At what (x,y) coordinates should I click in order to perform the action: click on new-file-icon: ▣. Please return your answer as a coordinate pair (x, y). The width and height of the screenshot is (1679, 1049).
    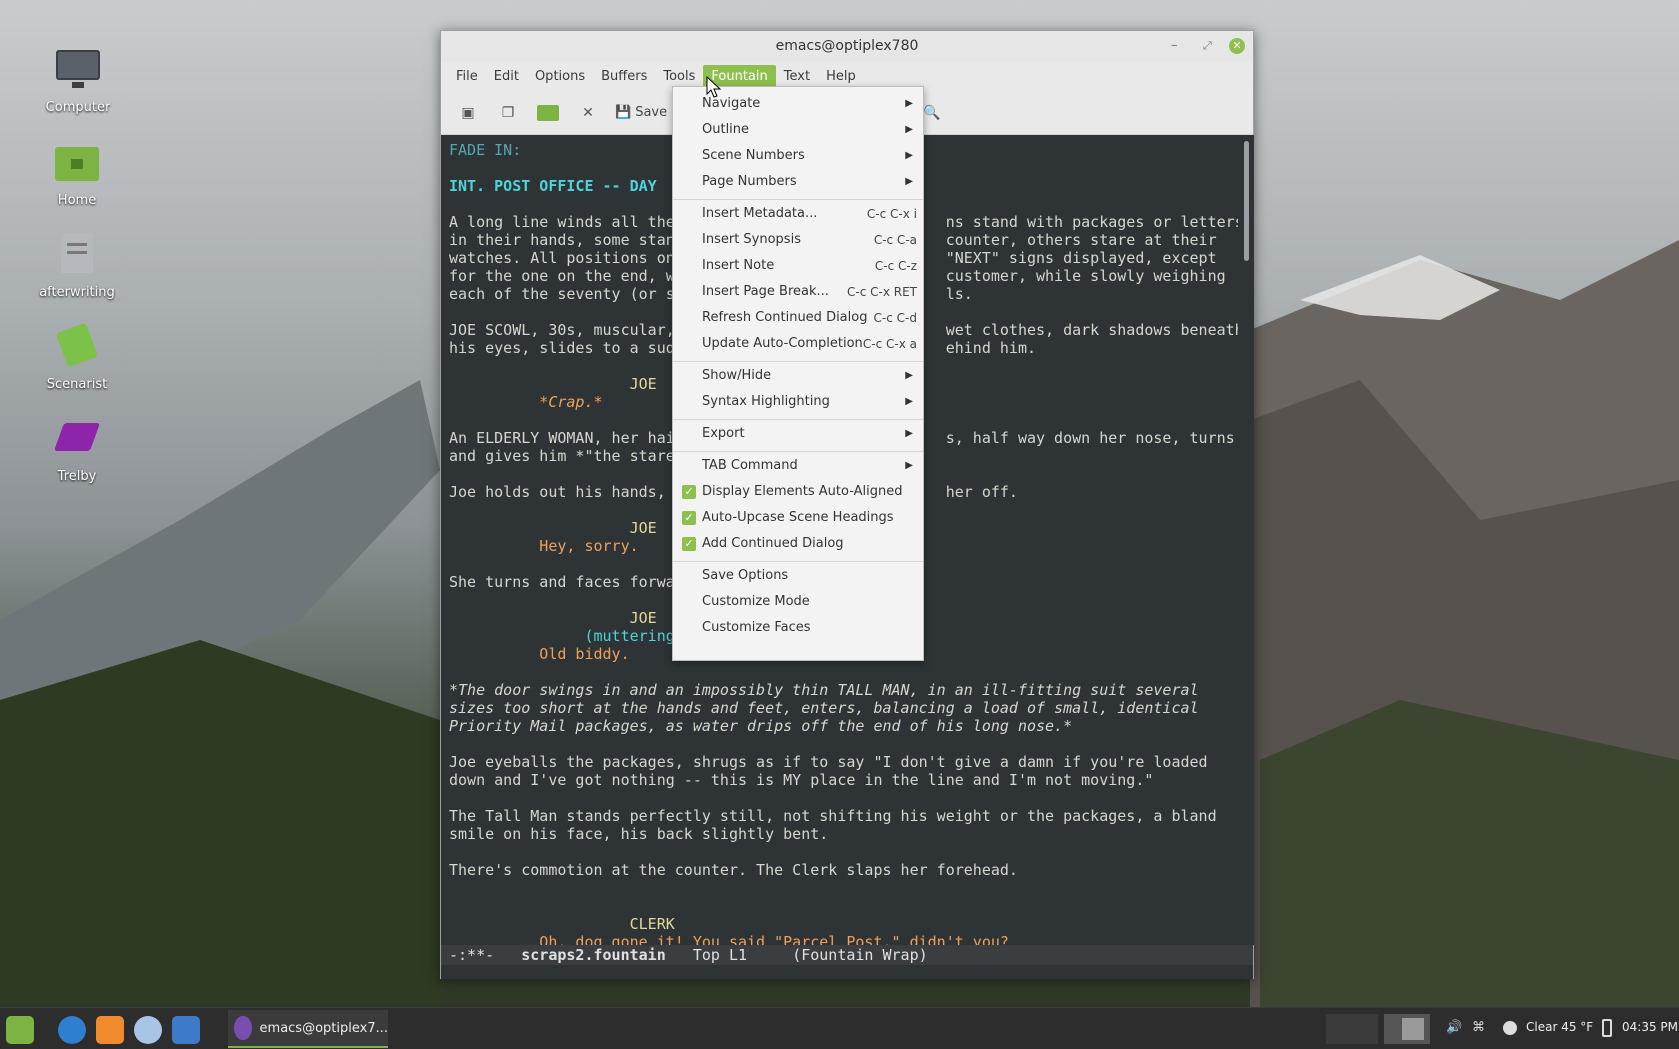
    Looking at the image, I should click on (468, 113).